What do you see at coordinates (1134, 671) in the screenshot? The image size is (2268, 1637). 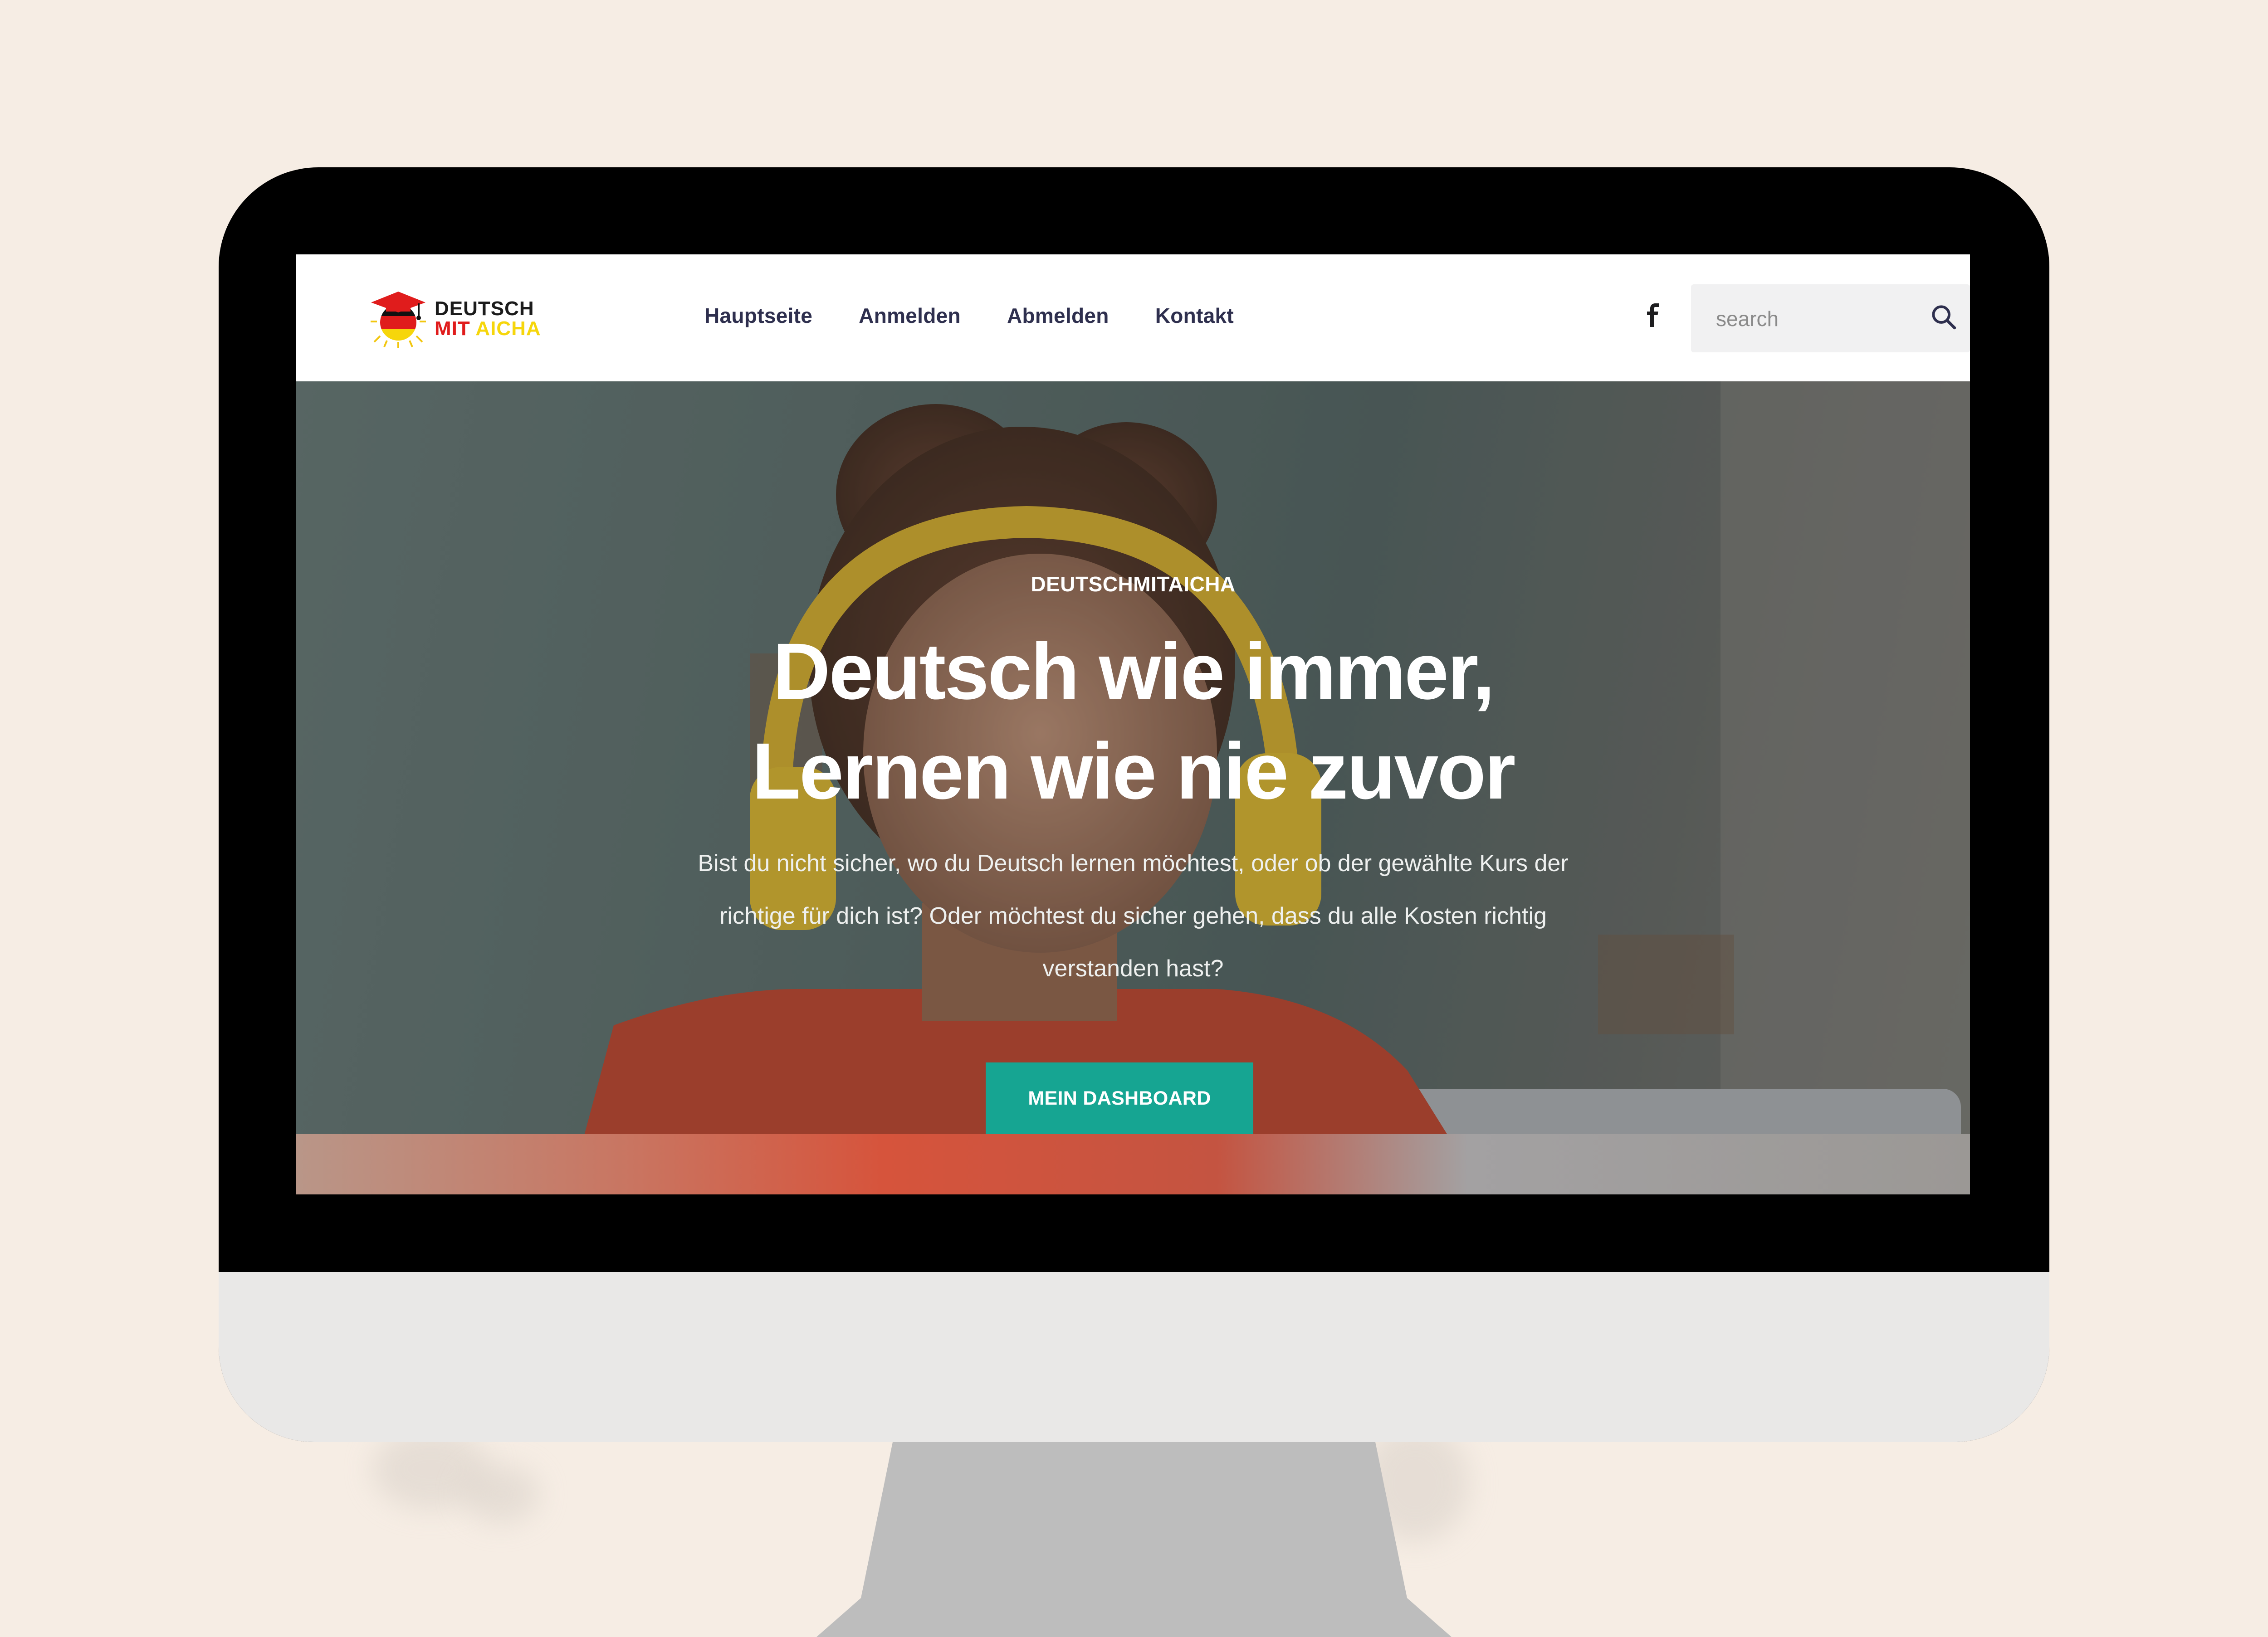 I see `hero-headline-line1: Deutsch wie immer,` at bounding box center [1134, 671].